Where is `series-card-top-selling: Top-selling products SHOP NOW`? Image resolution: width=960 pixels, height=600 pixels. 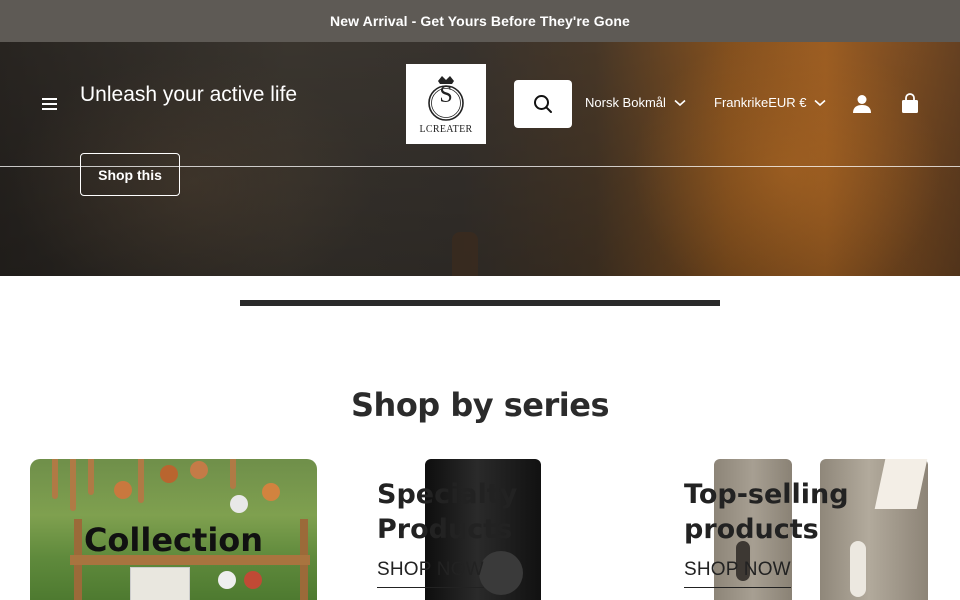
series-card-top-selling: Top-selling products SHOP NOW is located at coordinates (794, 529).